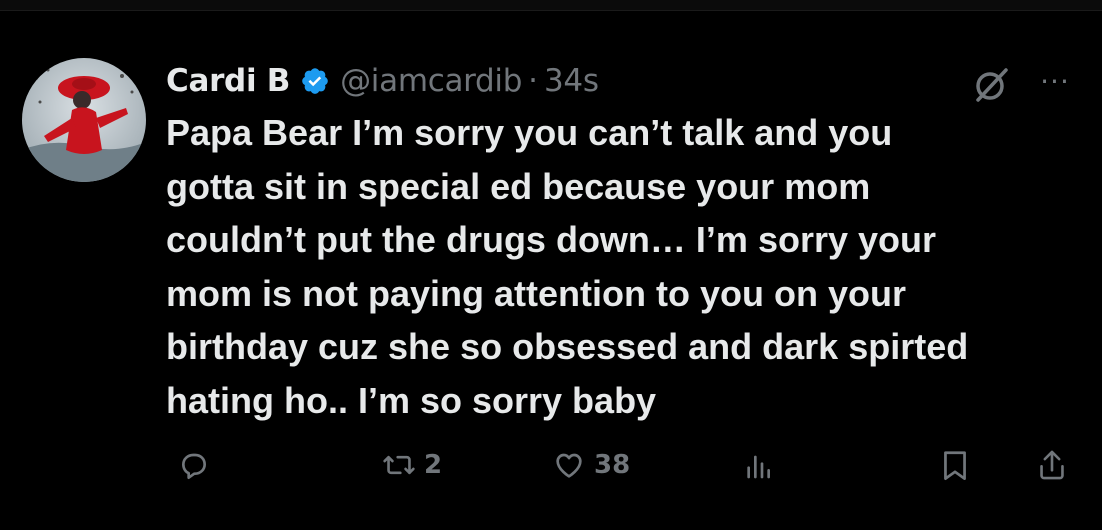 Image resolution: width=1102 pixels, height=530 pixels. What do you see at coordinates (1055, 81) in the screenshot?
I see `more-icon: ···` at bounding box center [1055, 81].